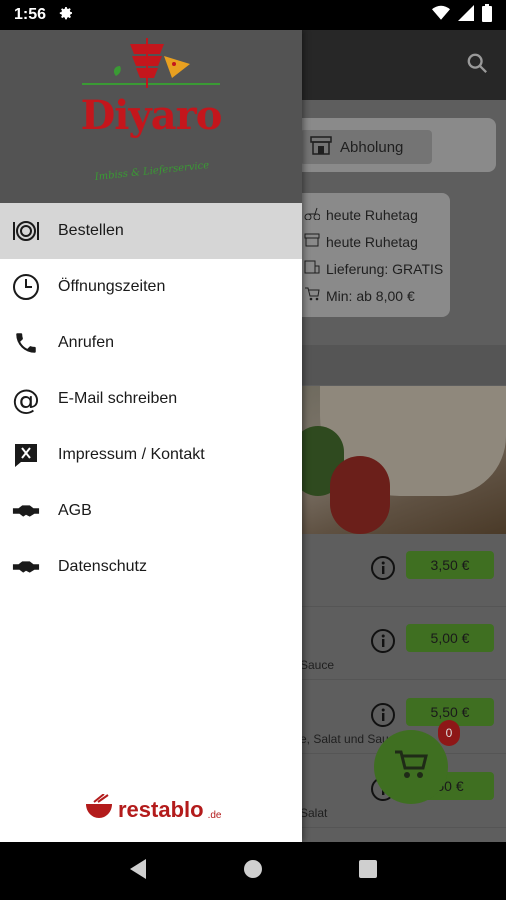  What do you see at coordinates (75, 510) in the screenshot?
I see `menu-label: AGB` at bounding box center [75, 510].